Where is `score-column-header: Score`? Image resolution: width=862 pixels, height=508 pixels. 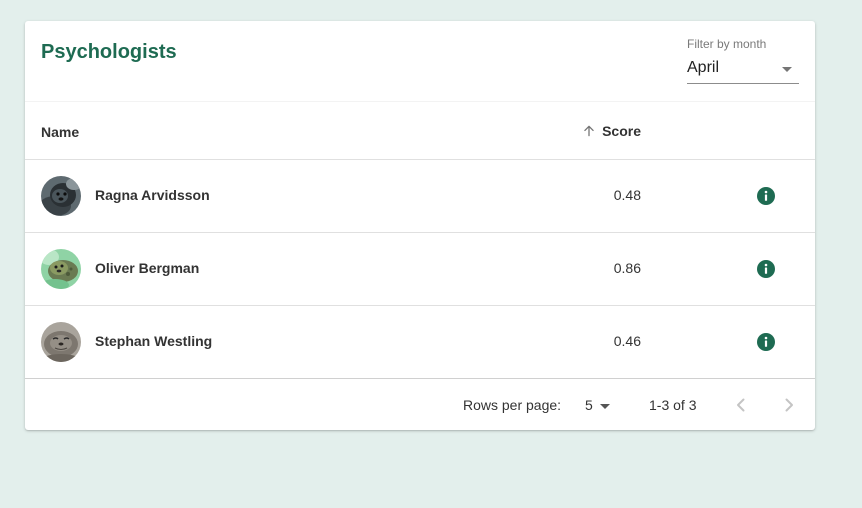
score-column-header: Score is located at coordinates (611, 131).